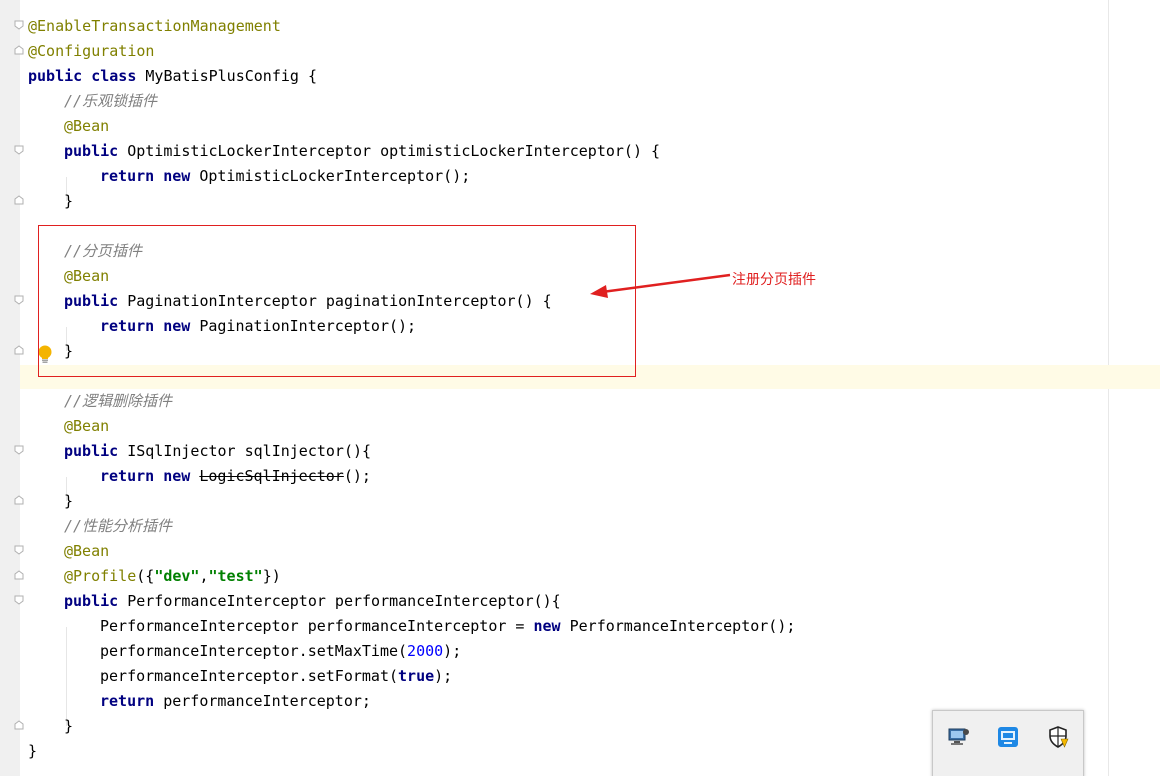 The height and width of the screenshot is (776, 1160). What do you see at coordinates (254, 651) in the screenshot?
I see `code-text: performanceInterceptor.setMaxTime(` at bounding box center [254, 651].